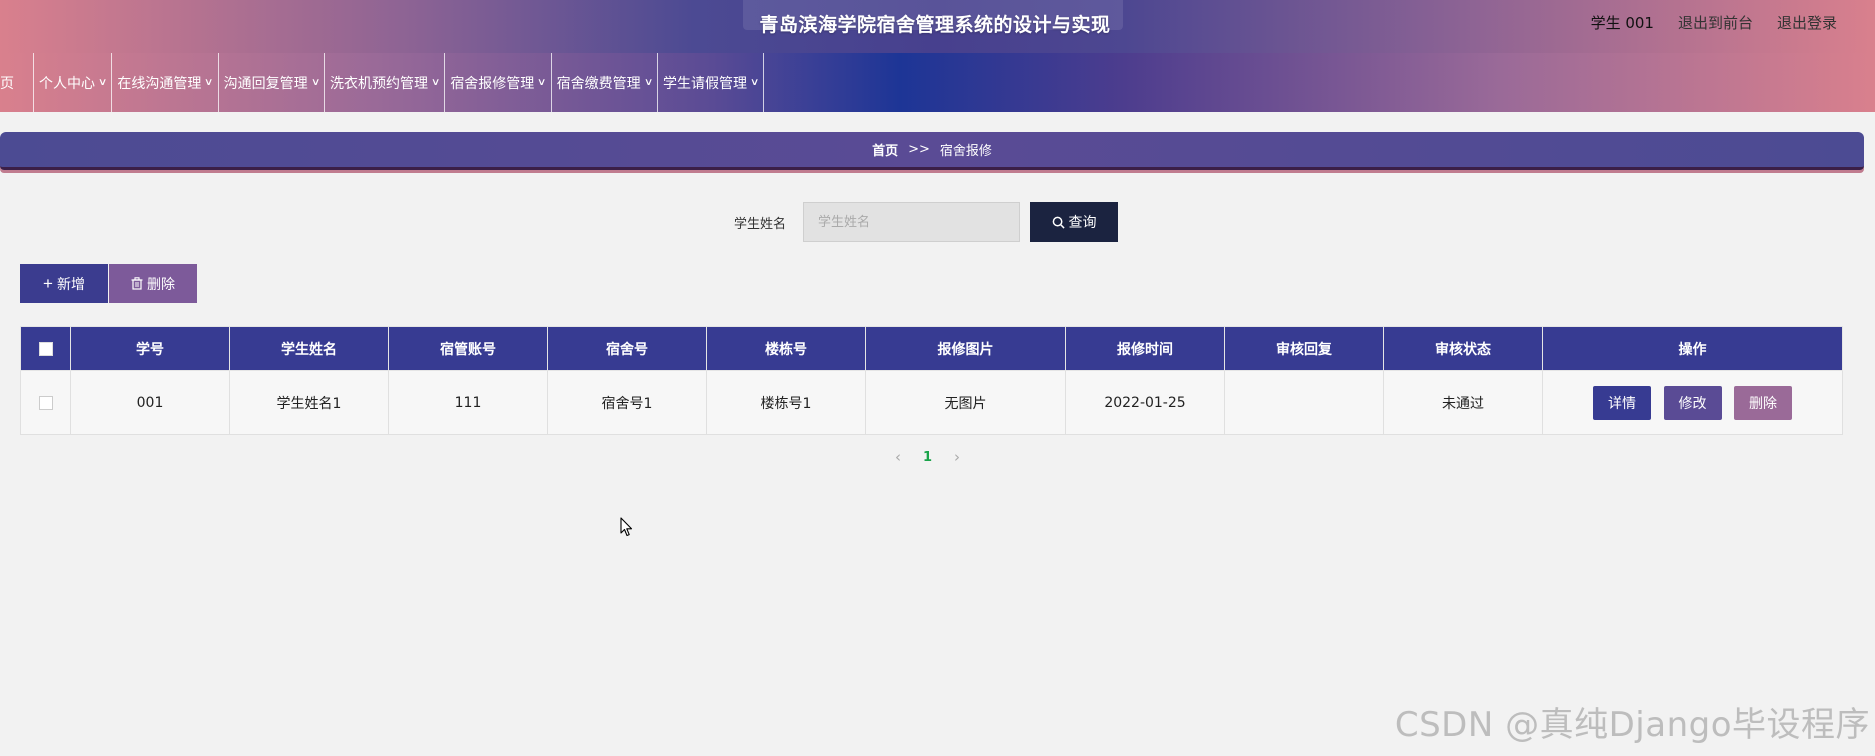 The height and width of the screenshot is (756, 1875). What do you see at coordinates (150, 348) in the screenshot?
I see `column-header: 学号` at bounding box center [150, 348].